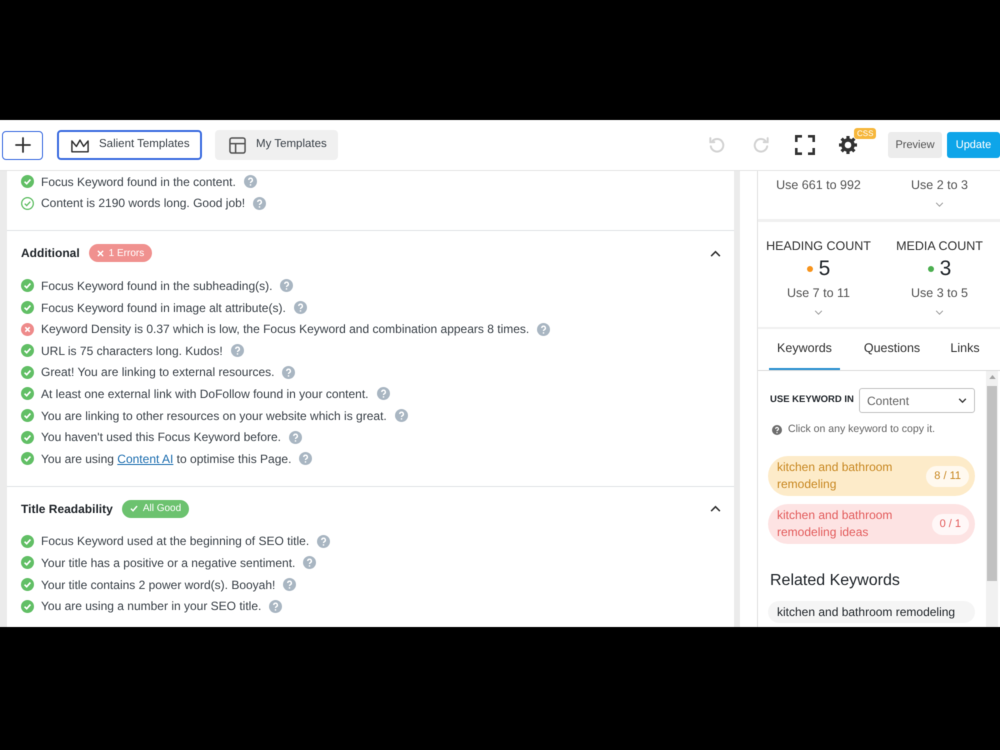 Image resolution: width=1000 pixels, height=750 pixels. Describe the element at coordinates (163, 308) in the screenshot. I see `check-text: Focus Keyword found in image alt attribute(s).` at that location.